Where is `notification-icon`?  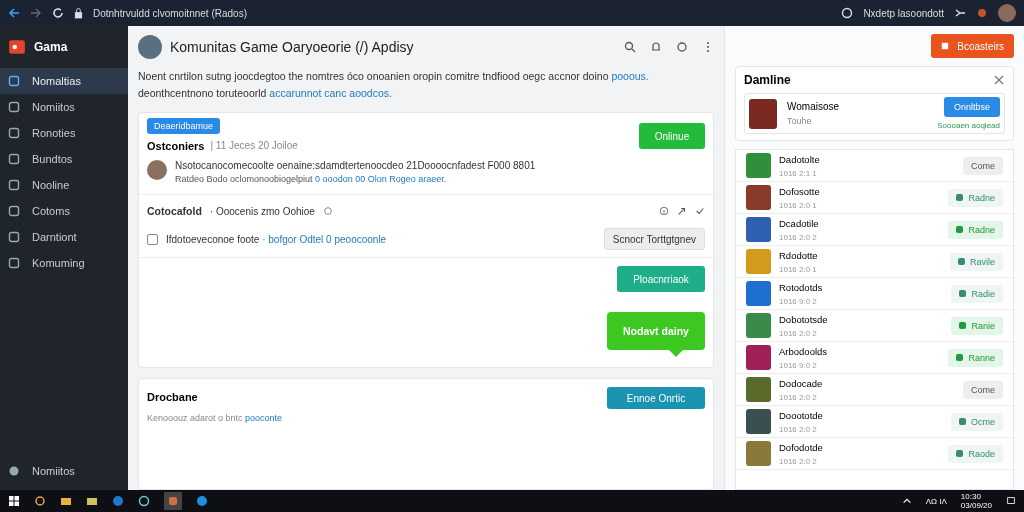
notification-icon is located at coordinates (1011, 501).